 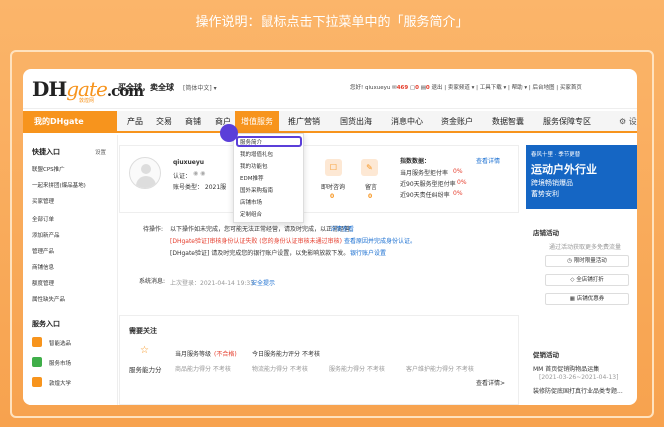 What do you see at coordinates (251, 202) in the screenshot?
I see `menu-item-store-market: 店铺市场` at bounding box center [251, 202].